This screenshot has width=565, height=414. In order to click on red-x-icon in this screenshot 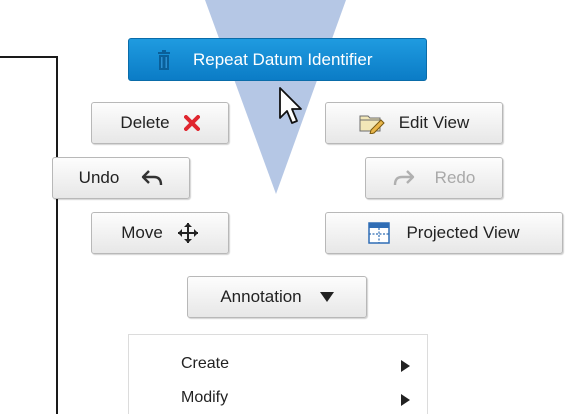, I will do `click(191, 123)`.